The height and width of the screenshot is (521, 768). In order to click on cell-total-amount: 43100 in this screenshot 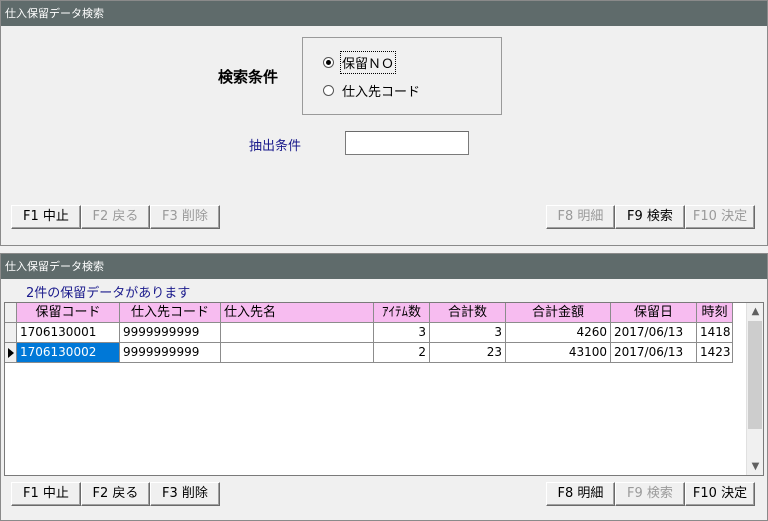, I will do `click(558, 353)`.